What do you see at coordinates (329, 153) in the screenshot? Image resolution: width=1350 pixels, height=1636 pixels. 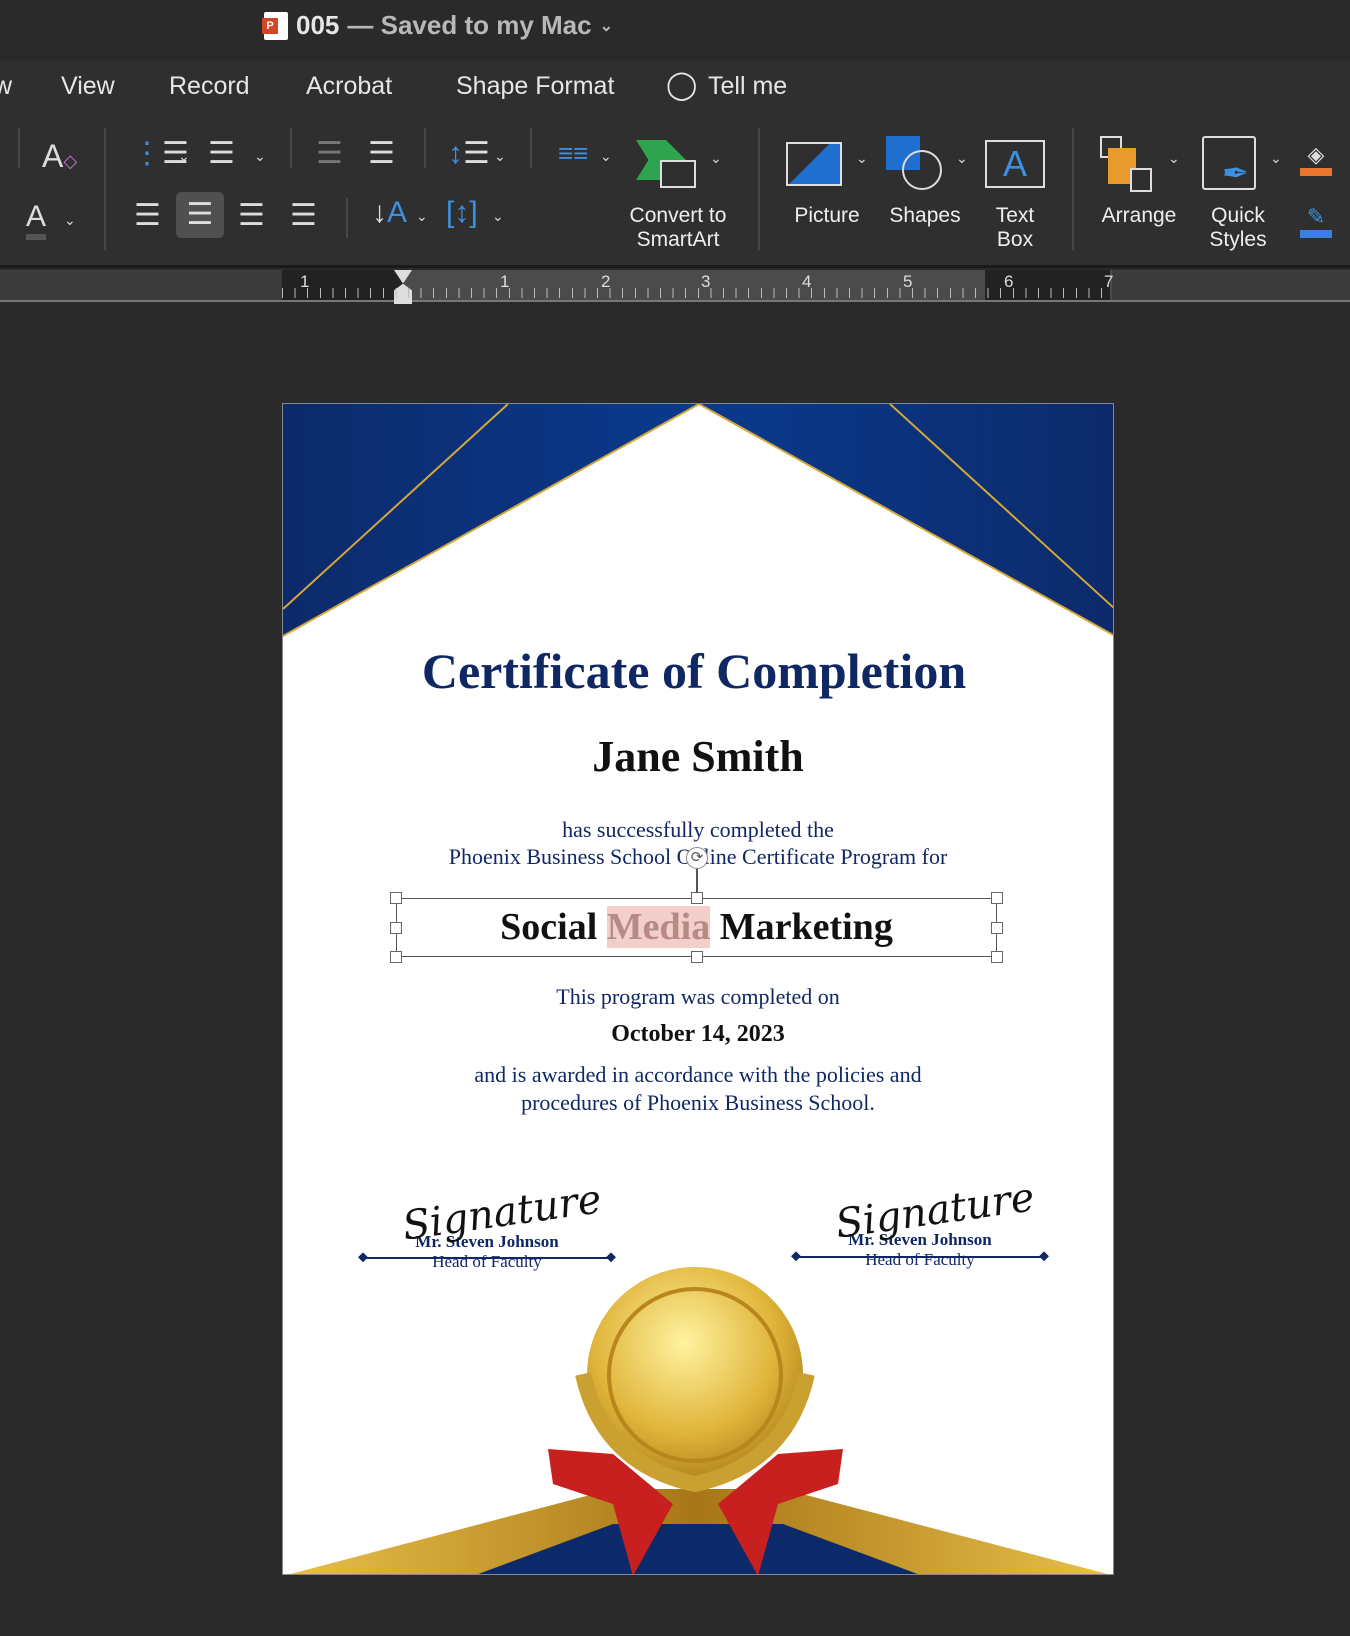 I see `decrease-indent-icon: ☰` at bounding box center [329, 153].